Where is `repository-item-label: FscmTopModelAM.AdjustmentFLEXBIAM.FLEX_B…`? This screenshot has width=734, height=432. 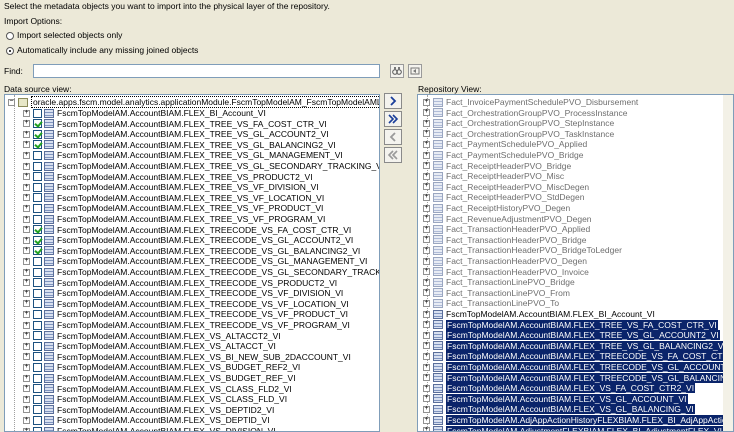
repository-item-label: FscmTopModelAM.AdjustmentFLEXBIAM.FLEX_B… is located at coordinates (584, 428).